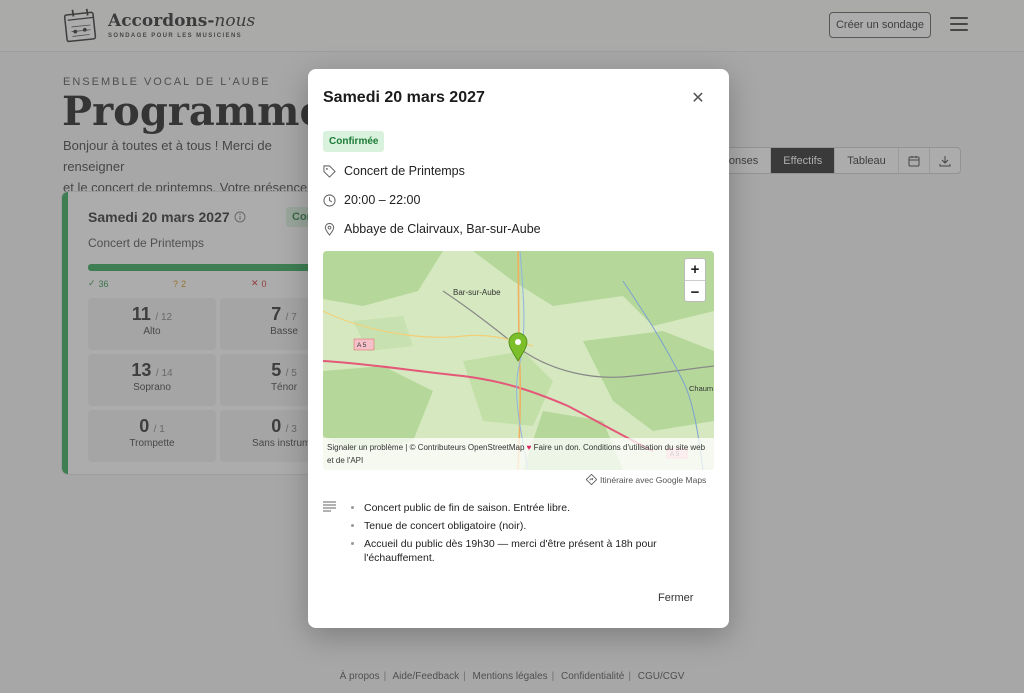 This screenshot has width=1024, height=693. What do you see at coordinates (529, 447) in the screenshot?
I see `heart-icon: ♥` at bounding box center [529, 447].